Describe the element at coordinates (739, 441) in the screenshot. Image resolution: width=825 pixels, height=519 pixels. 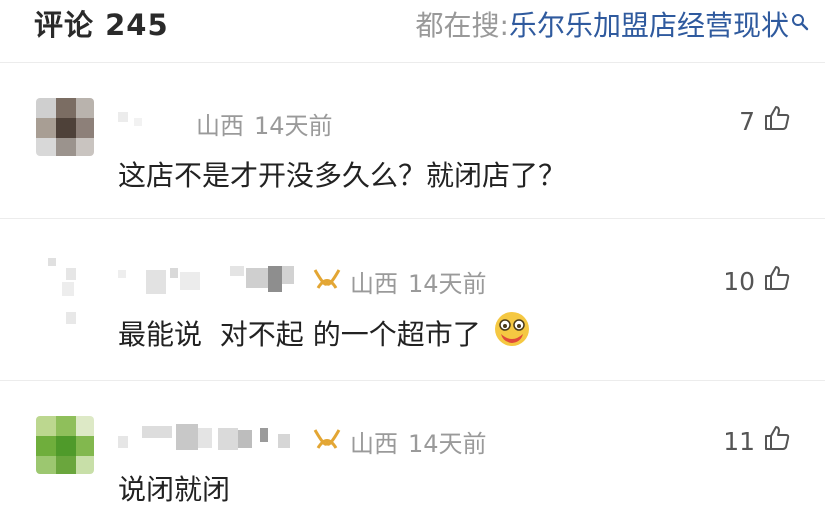
I see `like-count: 11` at that location.